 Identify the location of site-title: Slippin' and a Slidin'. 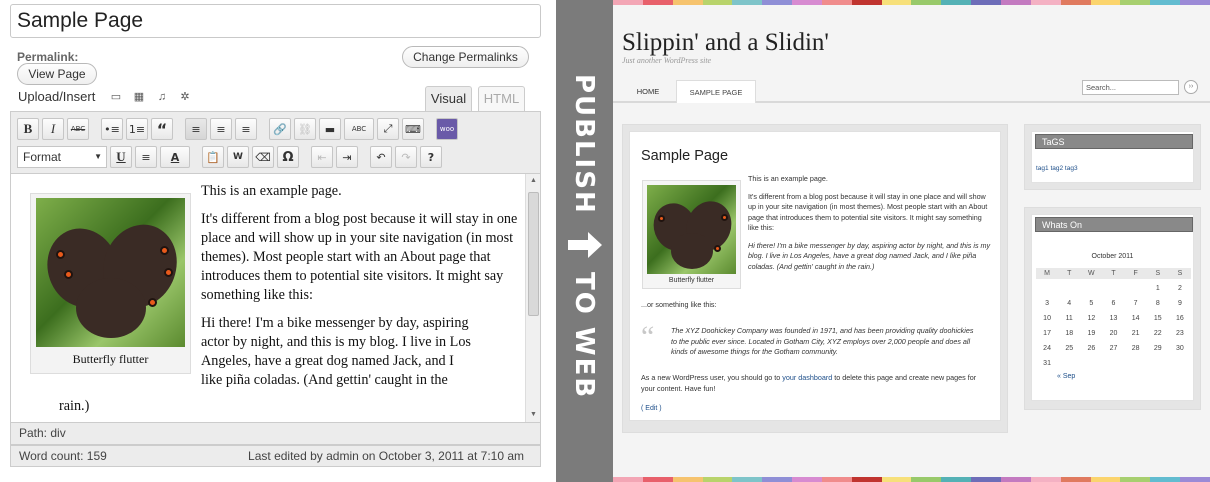
(725, 43).